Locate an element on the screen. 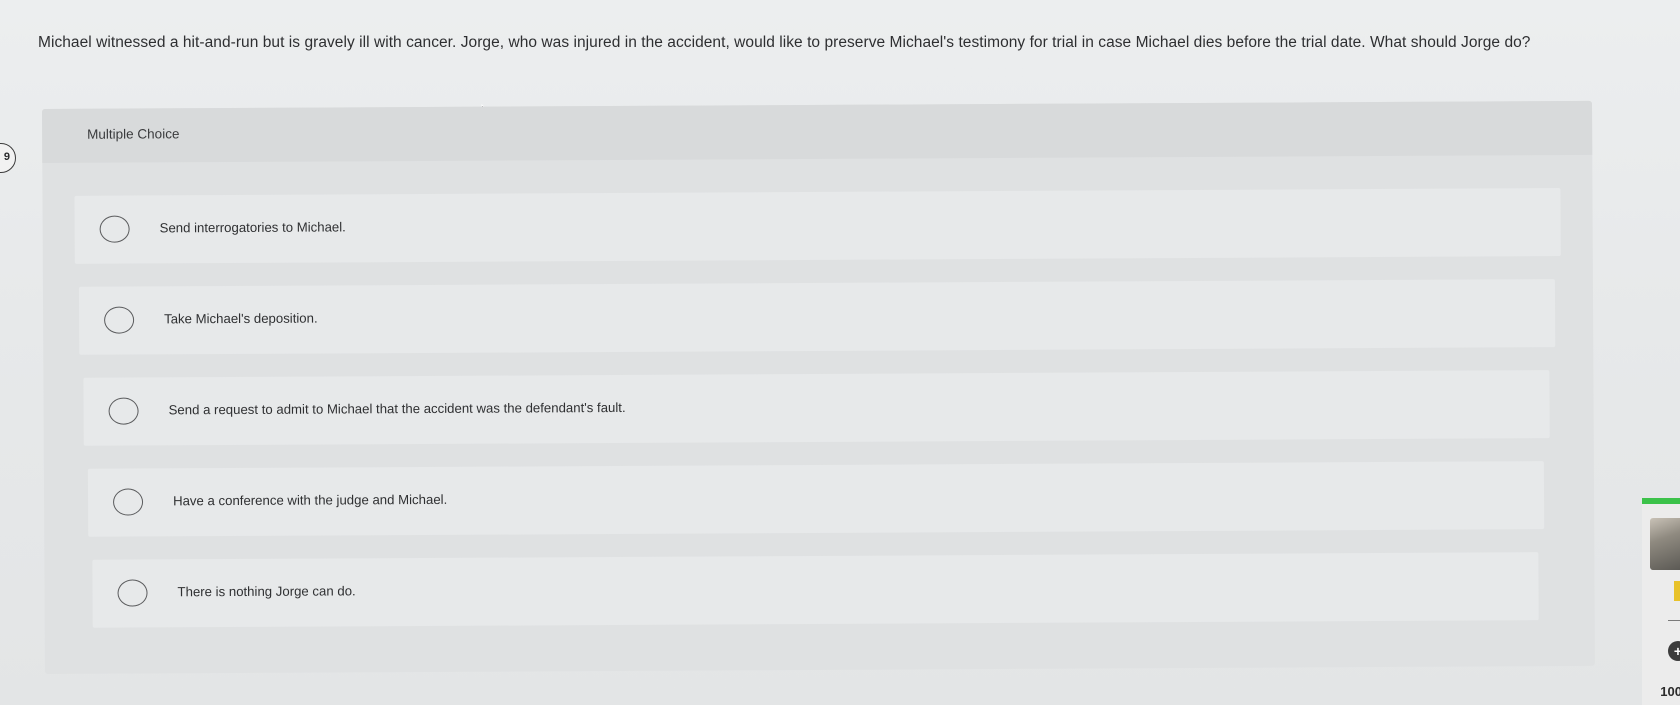  divider is located at coordinates (1674, 620).